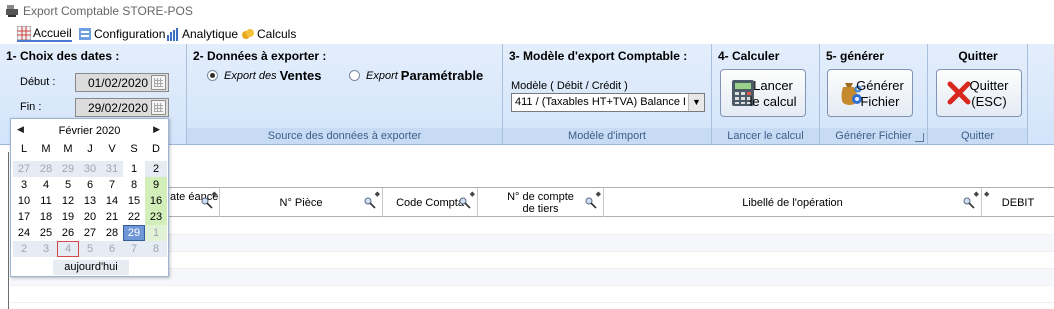  I want to click on debut-date-value: 01/02/2020, so click(117, 83).